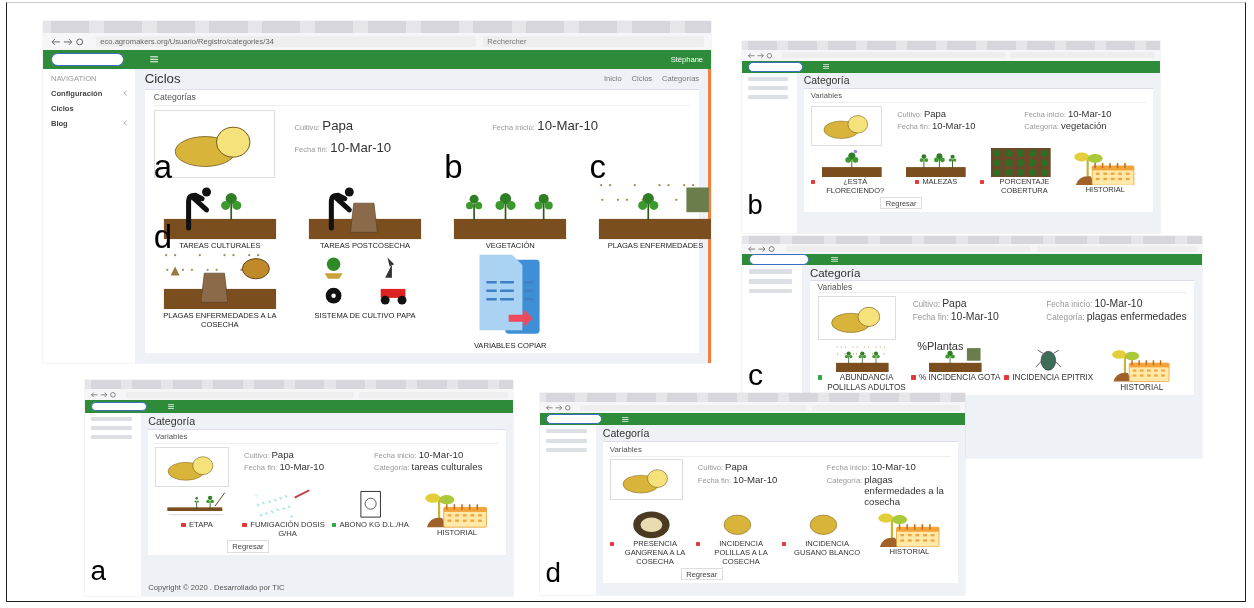 The image size is (1254, 608). What do you see at coordinates (174, 97) in the screenshot?
I see `card-title: Categorías` at bounding box center [174, 97].